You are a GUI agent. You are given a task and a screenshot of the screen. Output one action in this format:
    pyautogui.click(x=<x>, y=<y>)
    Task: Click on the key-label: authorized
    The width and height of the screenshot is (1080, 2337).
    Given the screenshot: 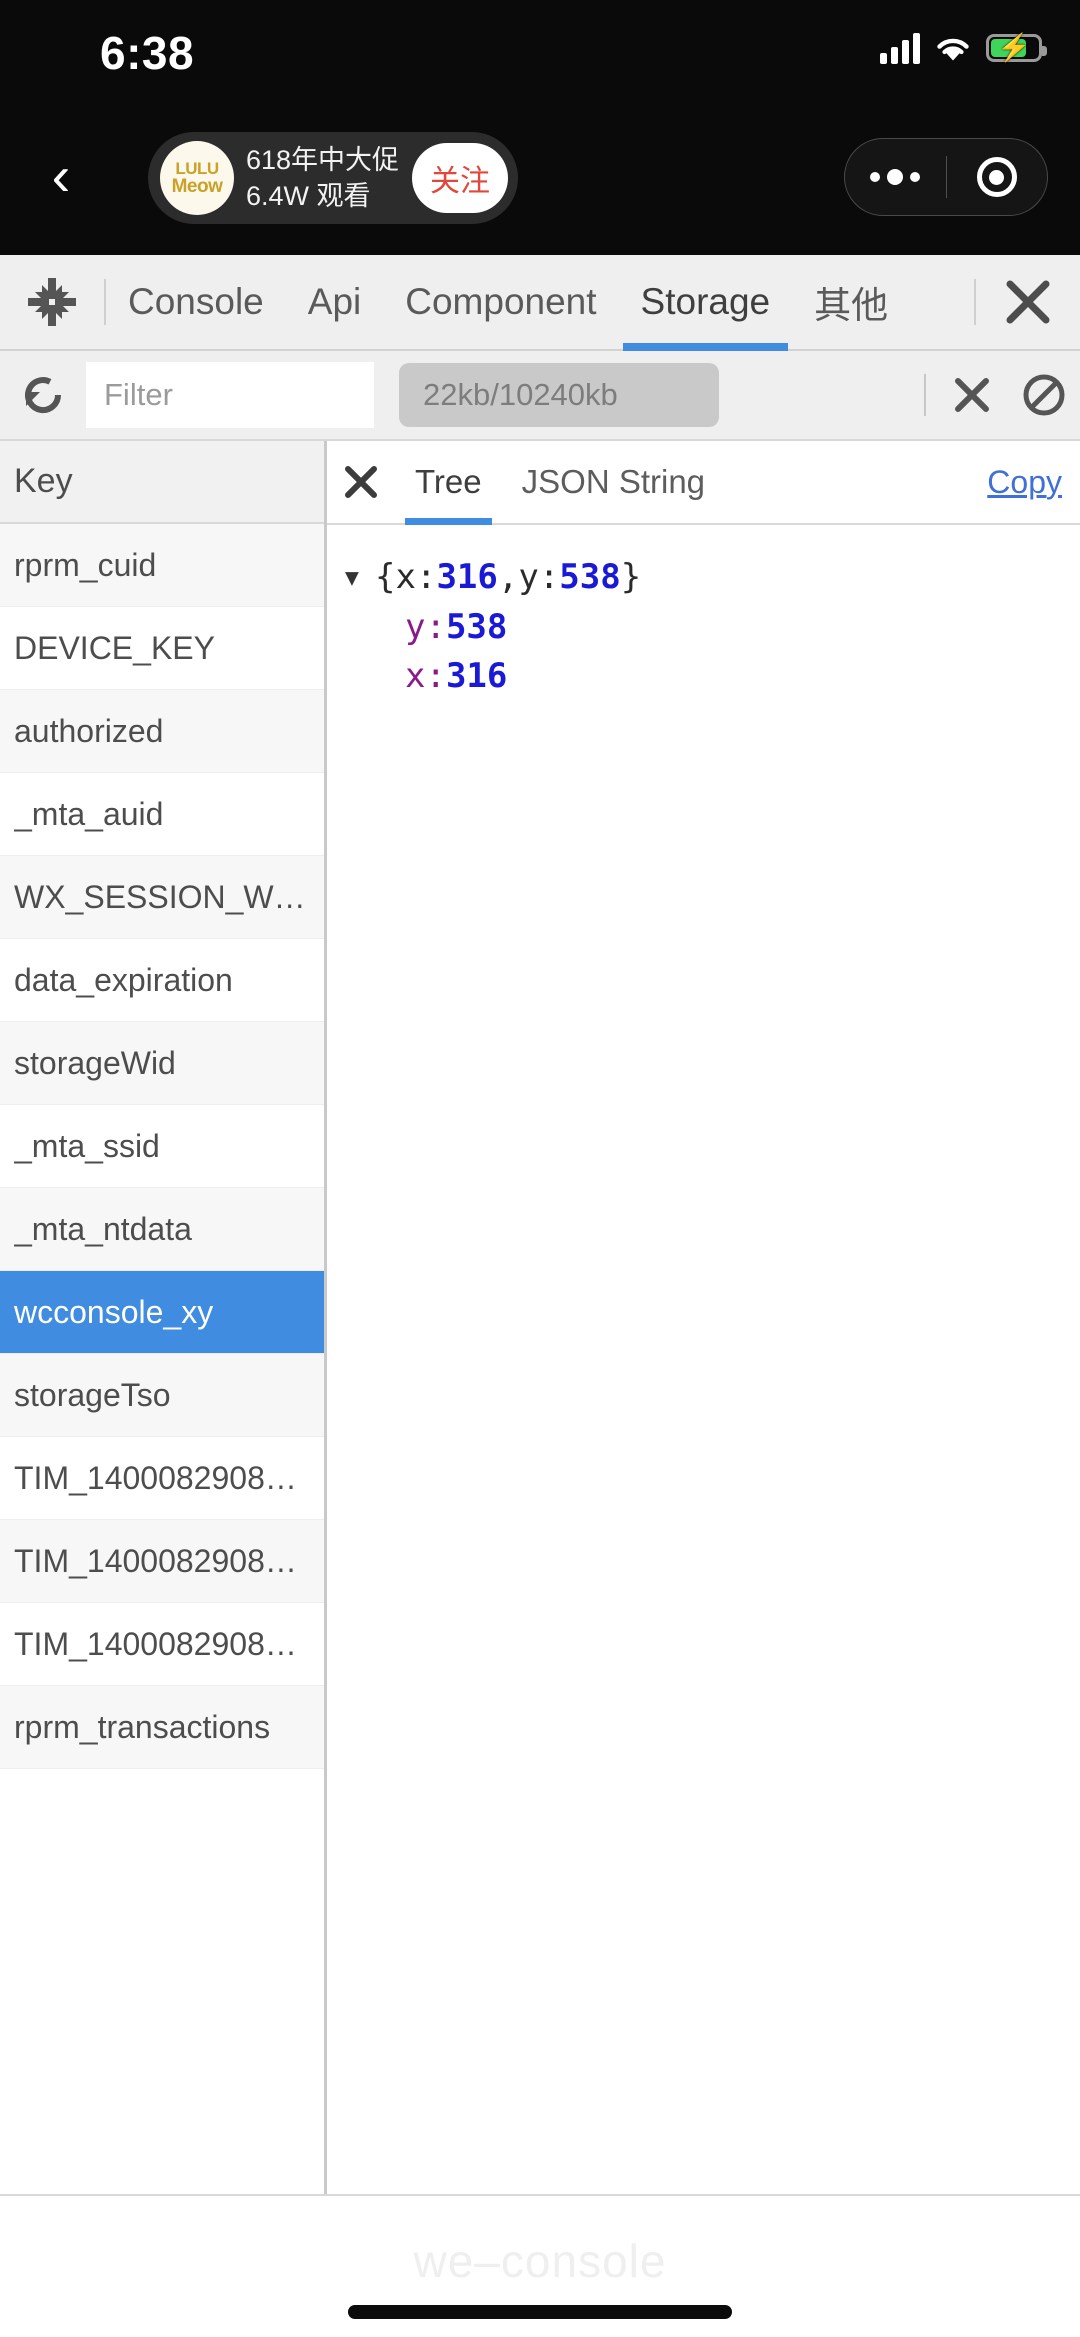 What is the action you would take?
    pyautogui.click(x=89, y=730)
    